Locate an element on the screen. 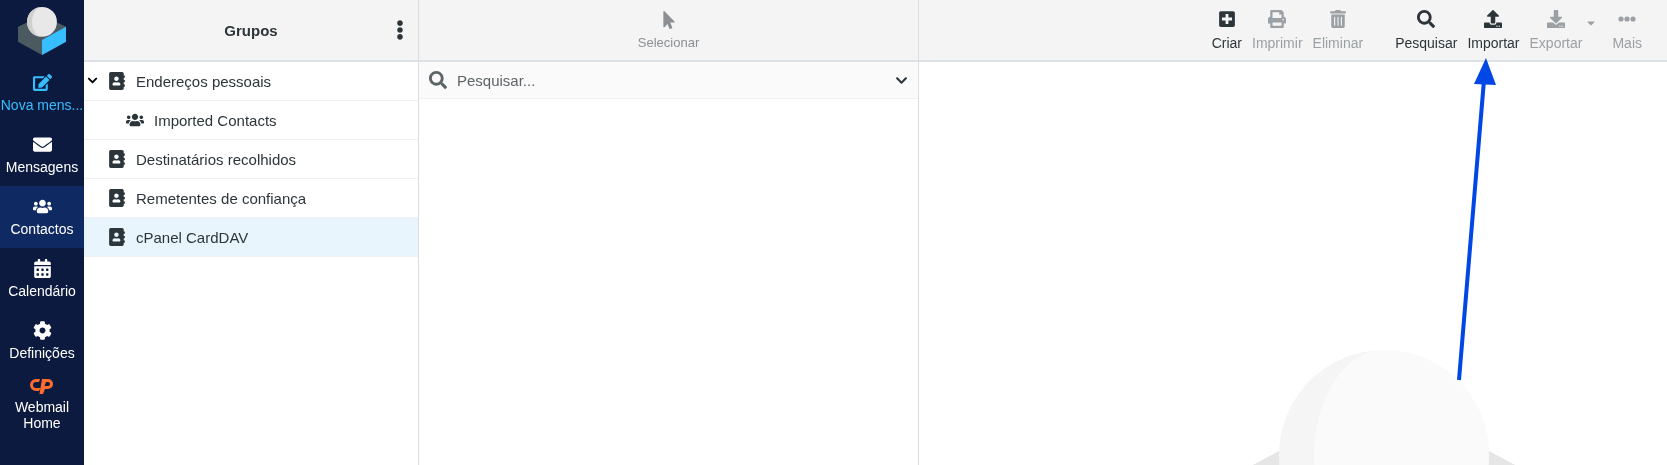  download-icon is located at coordinates (1555, 18).